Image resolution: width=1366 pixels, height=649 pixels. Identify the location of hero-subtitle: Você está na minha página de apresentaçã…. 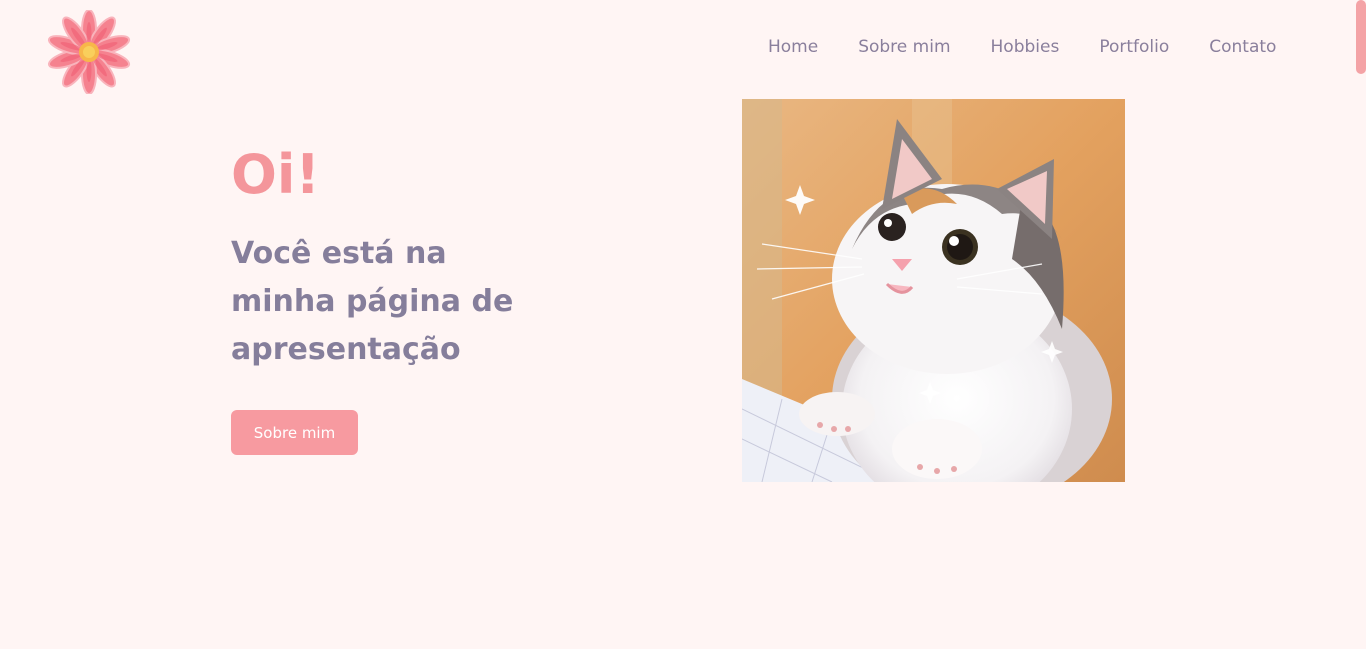
(372, 301).